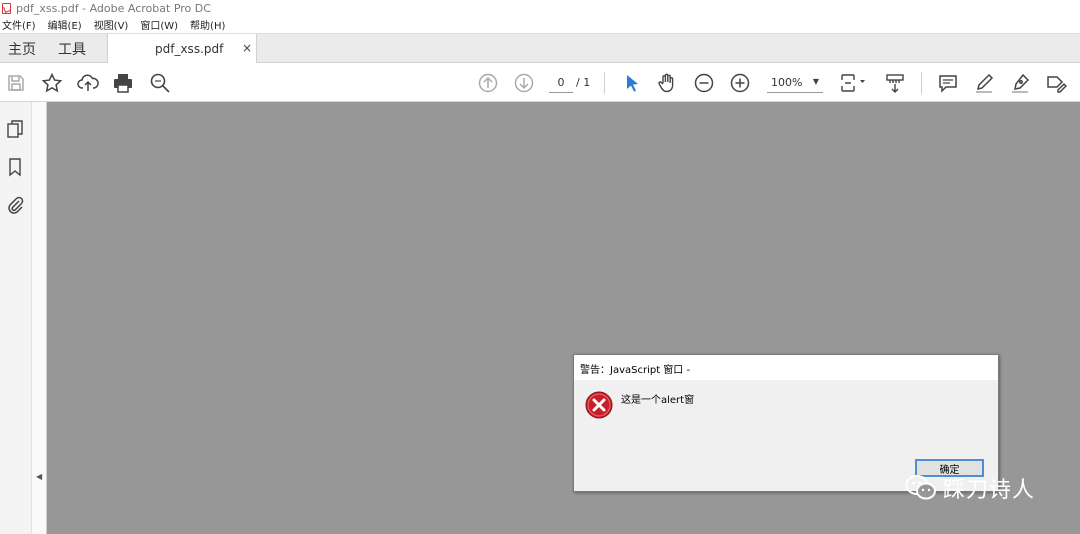 This screenshot has width=1080, height=534. I want to click on page-number-input, so click(561, 83).